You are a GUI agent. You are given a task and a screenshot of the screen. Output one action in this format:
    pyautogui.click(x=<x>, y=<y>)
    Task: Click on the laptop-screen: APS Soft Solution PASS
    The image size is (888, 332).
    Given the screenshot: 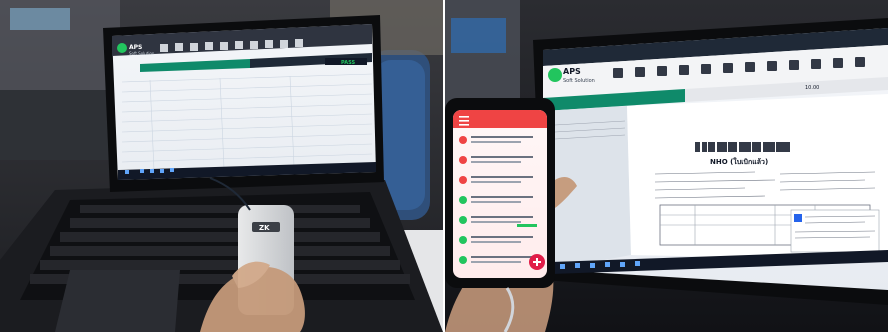 What is the action you would take?
    pyautogui.click(x=244, y=102)
    